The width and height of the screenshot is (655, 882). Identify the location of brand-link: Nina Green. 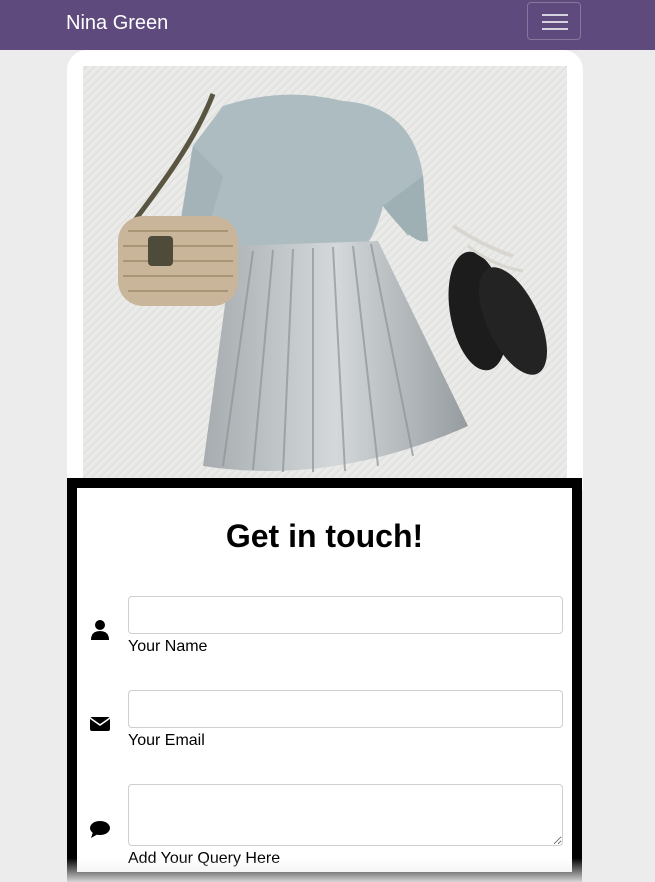
(117, 23).